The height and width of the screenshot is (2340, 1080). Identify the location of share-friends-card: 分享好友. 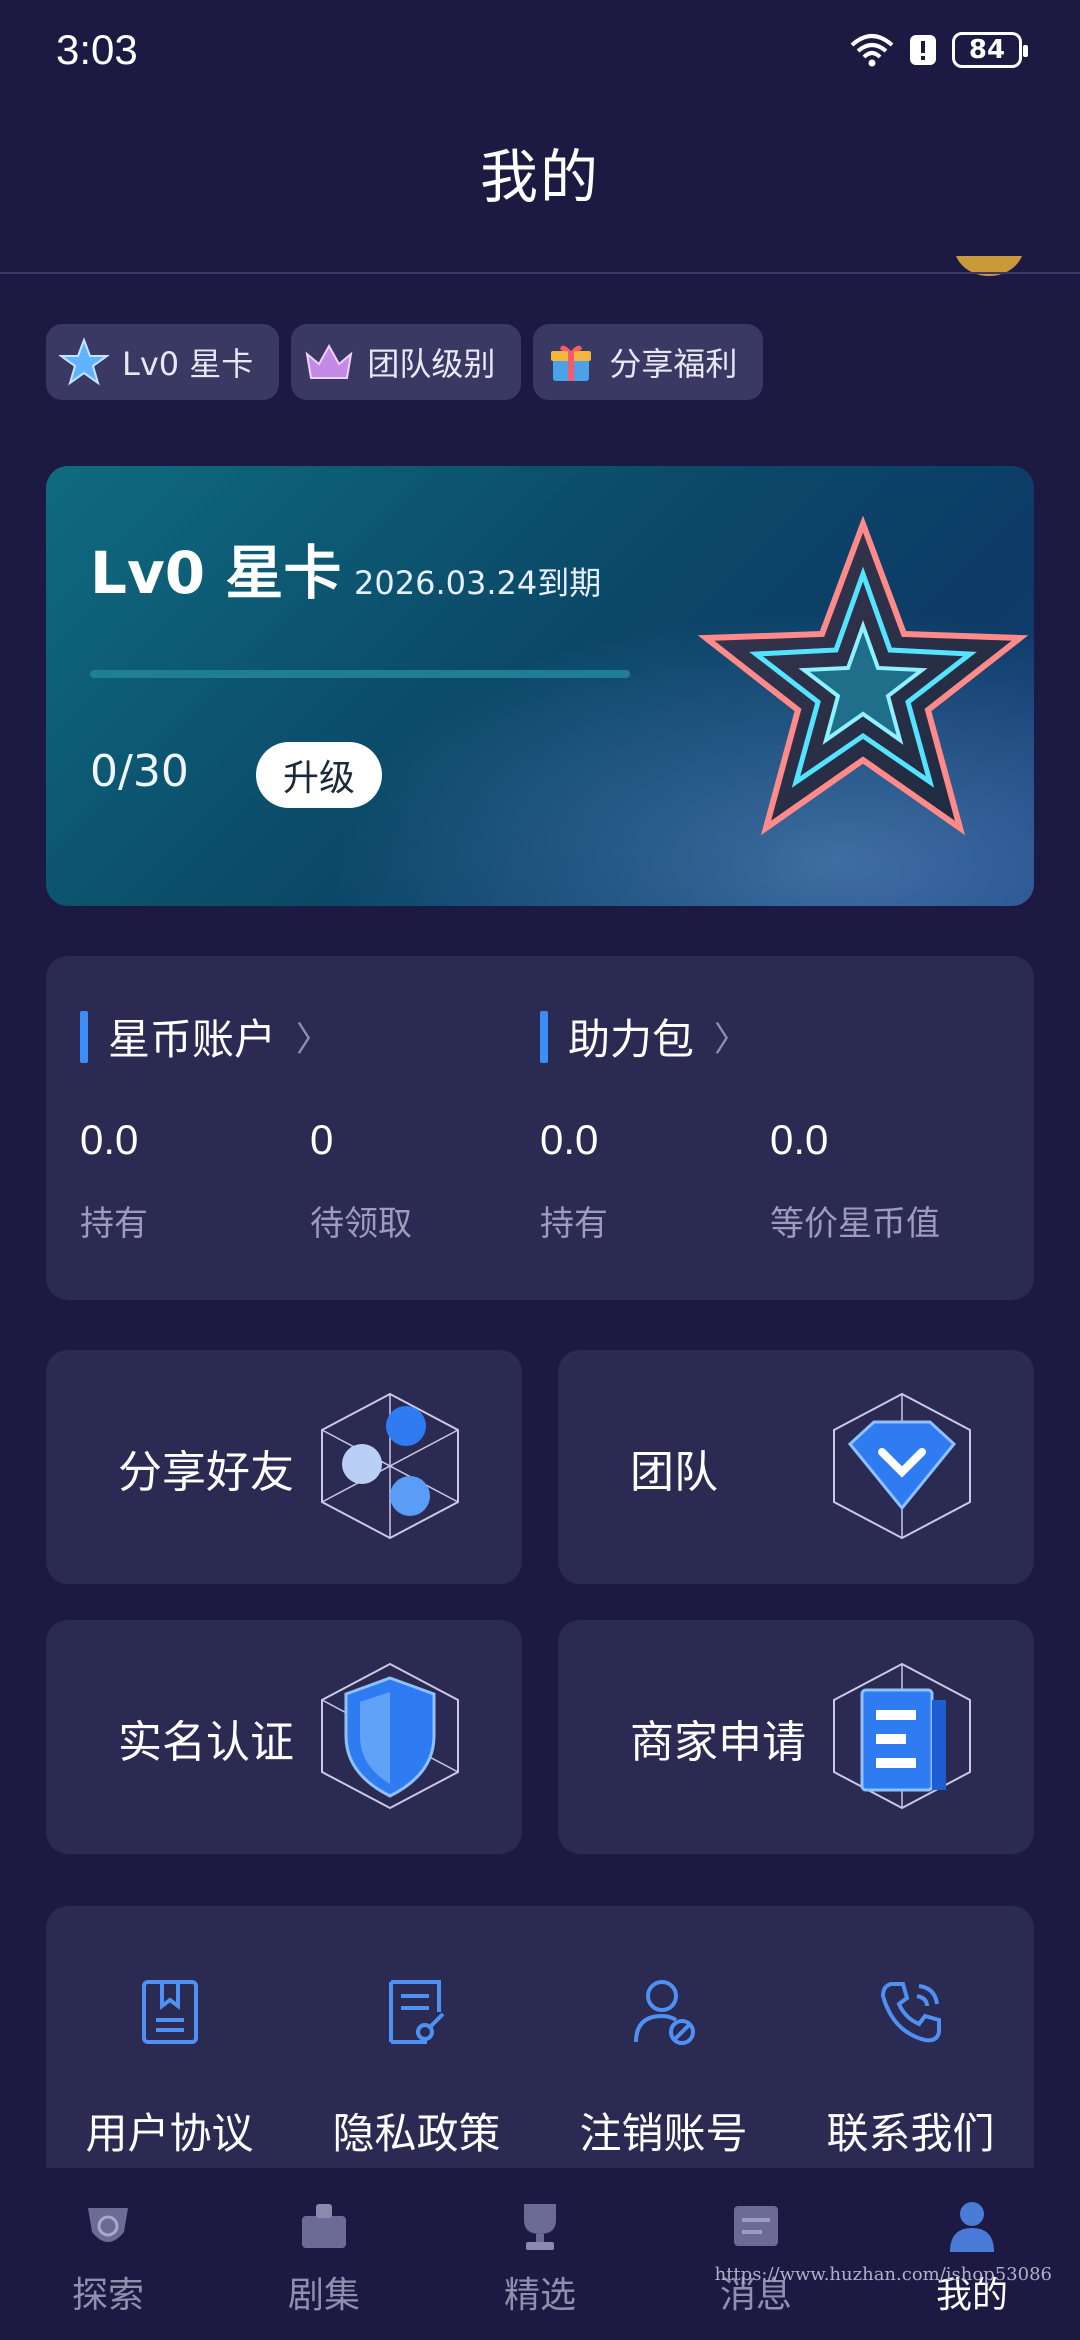
(284, 1467).